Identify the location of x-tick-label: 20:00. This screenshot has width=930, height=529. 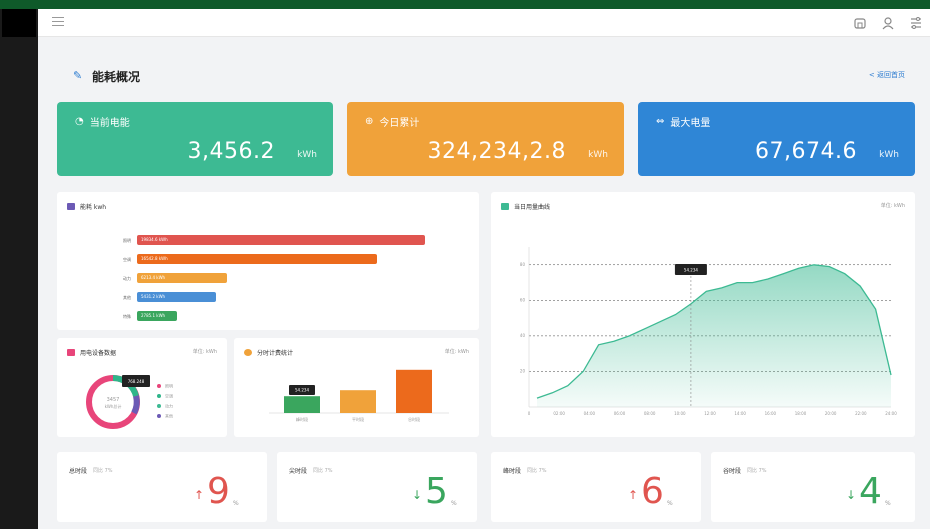
(831, 413).